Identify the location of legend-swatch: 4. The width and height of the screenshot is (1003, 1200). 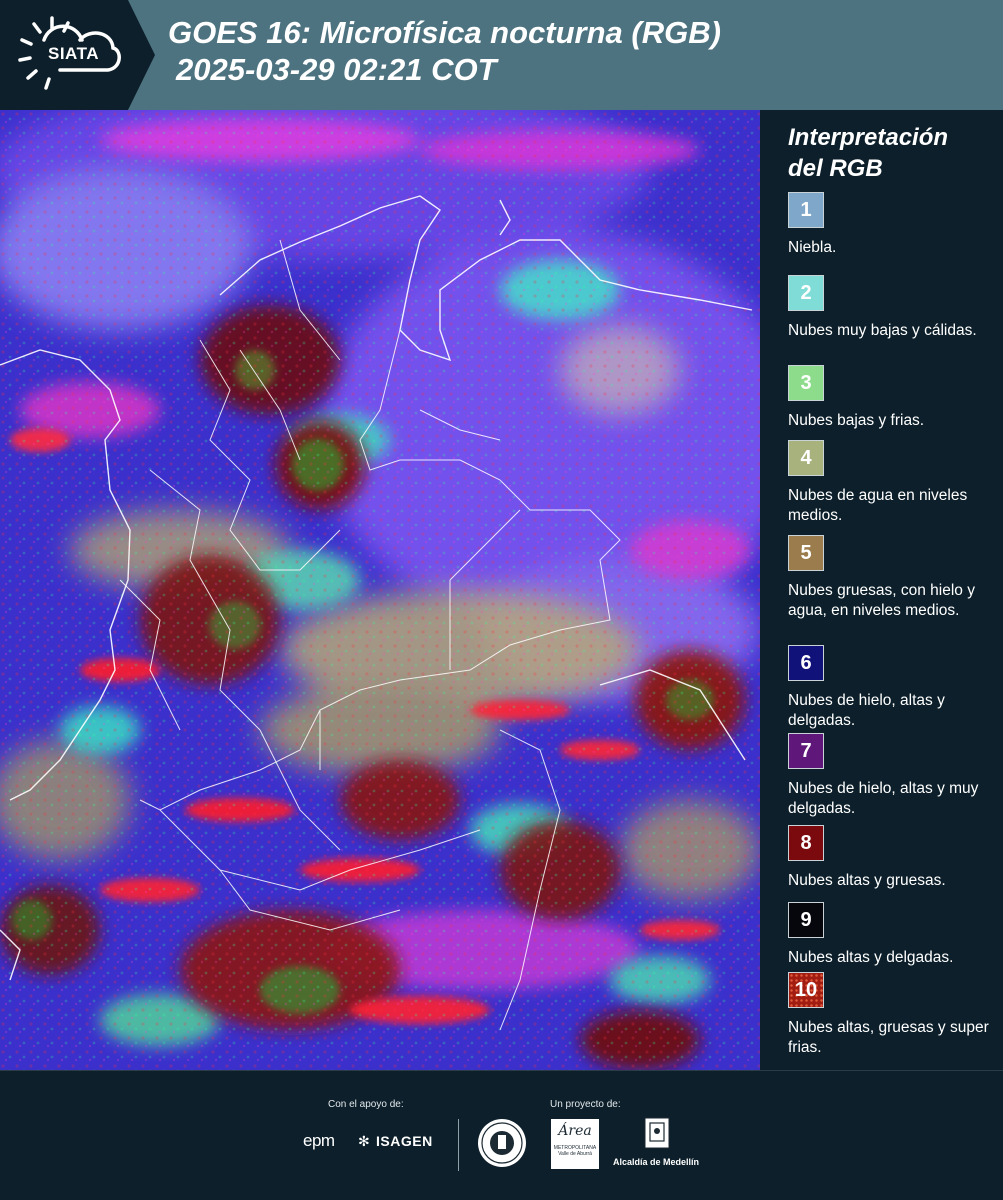
(806, 458).